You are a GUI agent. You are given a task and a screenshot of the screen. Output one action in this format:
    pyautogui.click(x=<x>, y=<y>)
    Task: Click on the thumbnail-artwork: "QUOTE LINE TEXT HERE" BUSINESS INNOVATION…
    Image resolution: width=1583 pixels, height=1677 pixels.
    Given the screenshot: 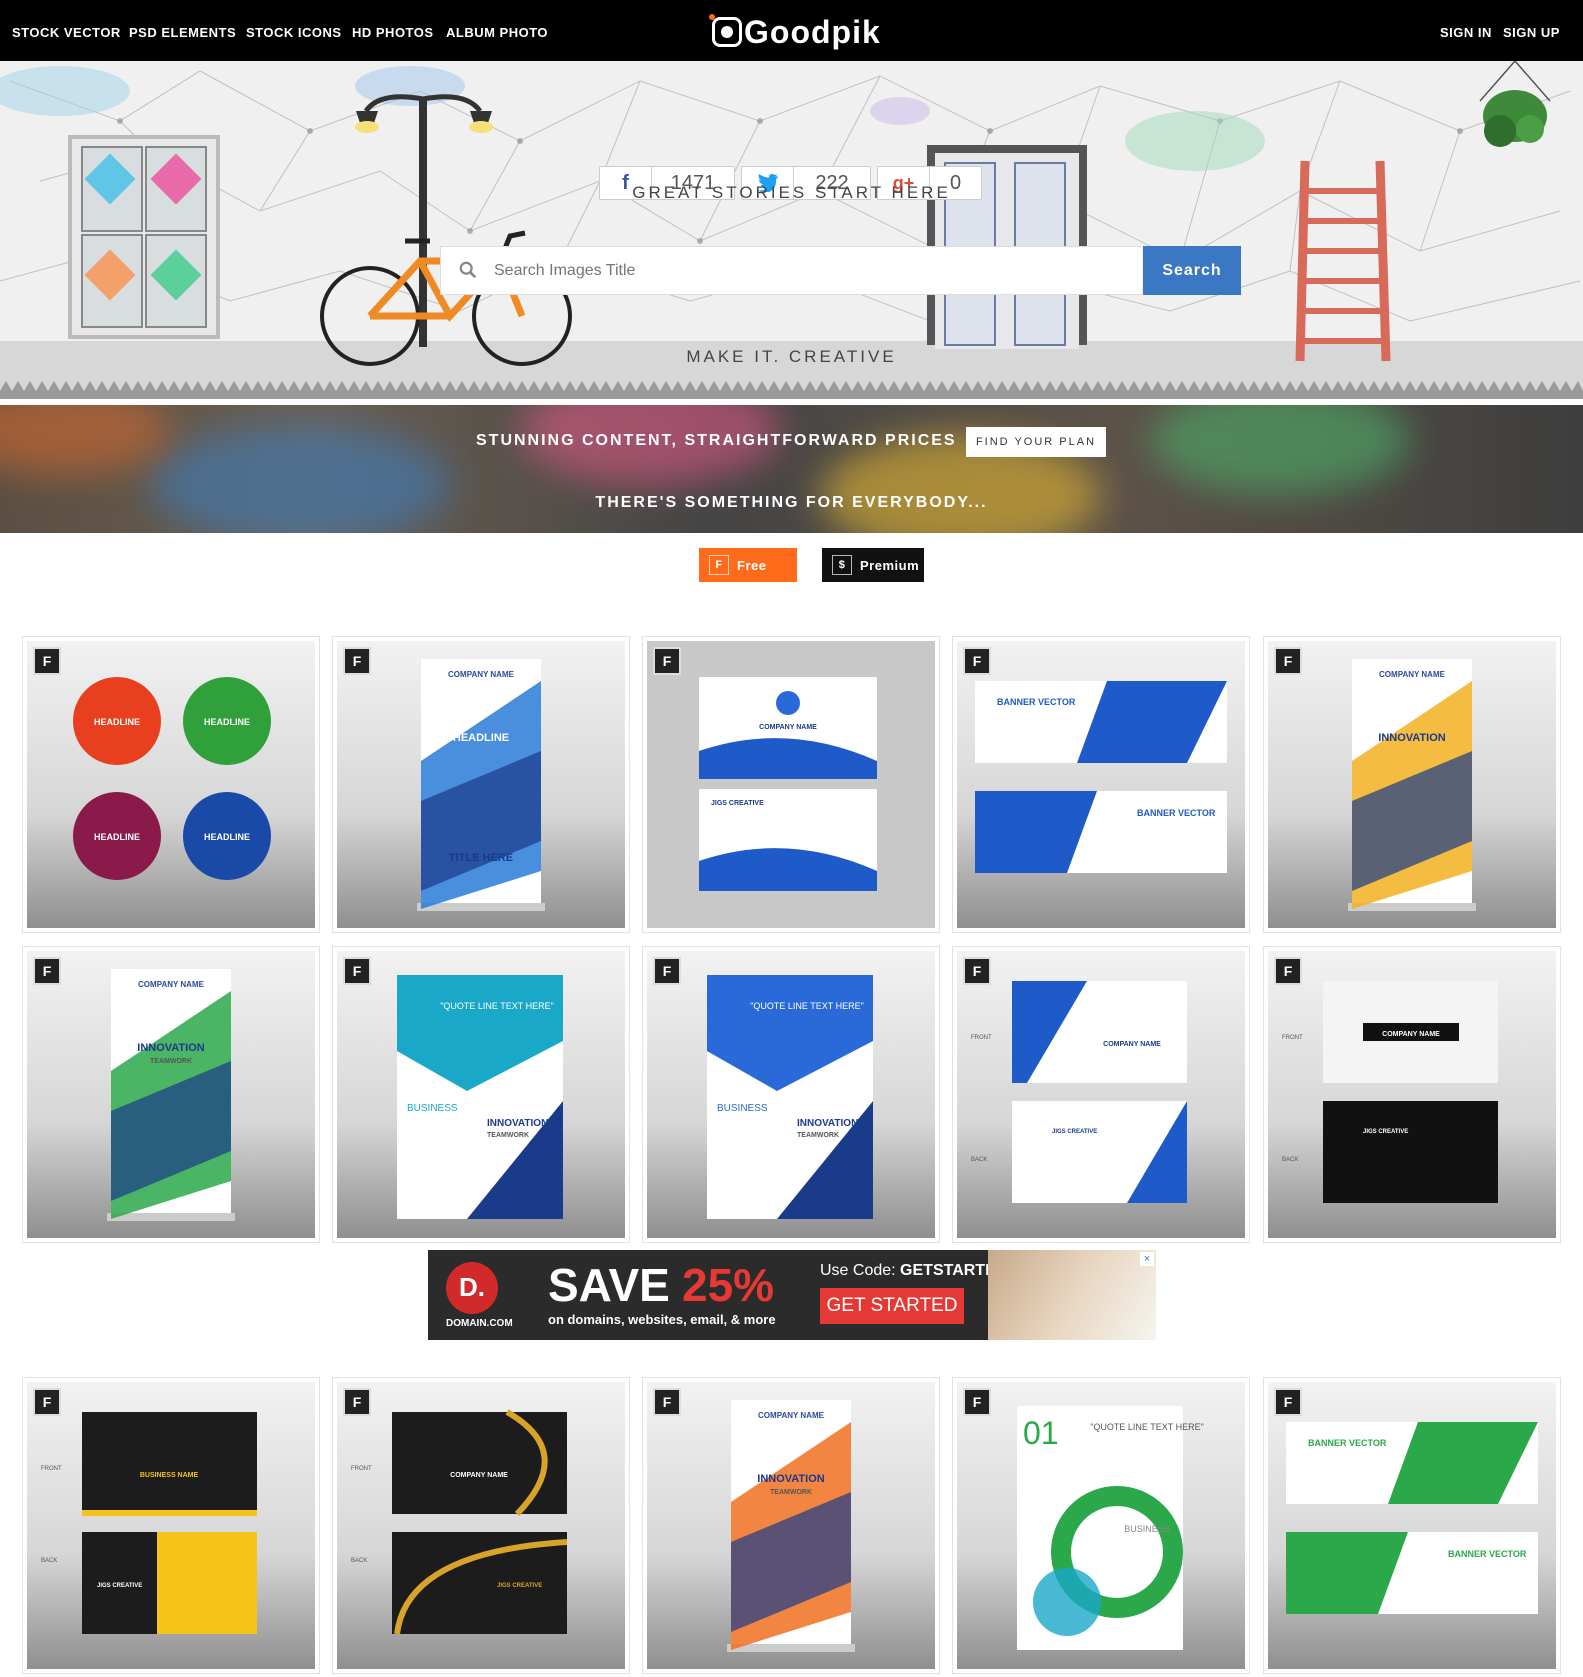 What is the action you would take?
    pyautogui.click(x=480, y=1097)
    